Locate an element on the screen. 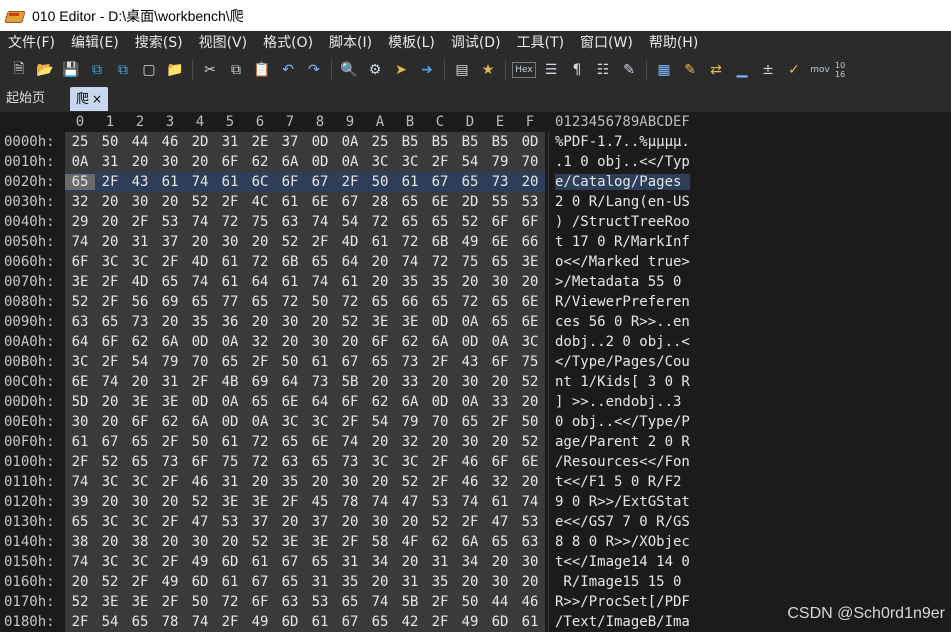  pilcrow-icon: ¶ is located at coordinates (577, 70).